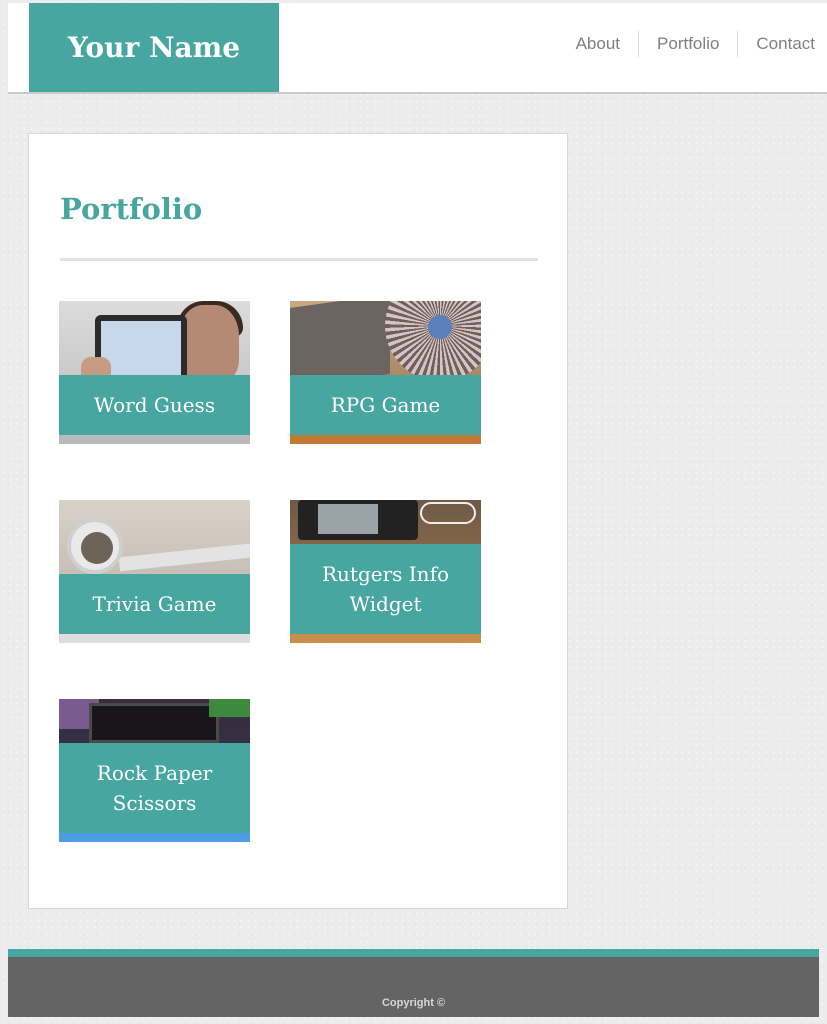 The height and width of the screenshot is (1024, 827). What do you see at coordinates (598, 44) in the screenshot?
I see `nav-about-link: About` at bounding box center [598, 44].